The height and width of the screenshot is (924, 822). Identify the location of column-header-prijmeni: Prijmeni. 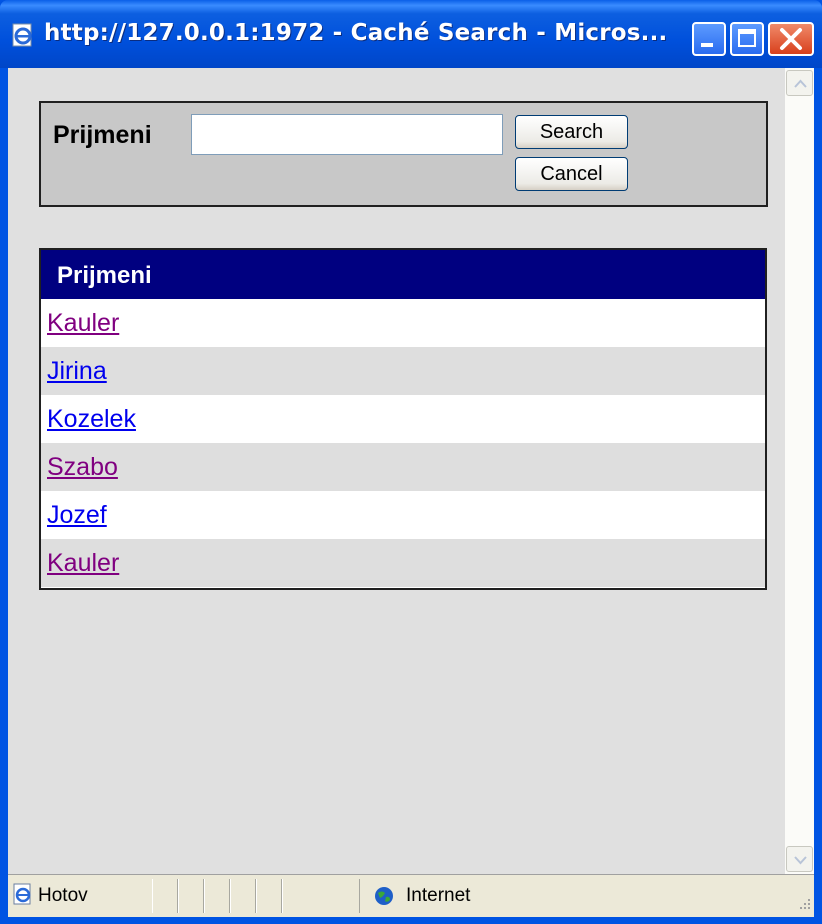
(104, 275).